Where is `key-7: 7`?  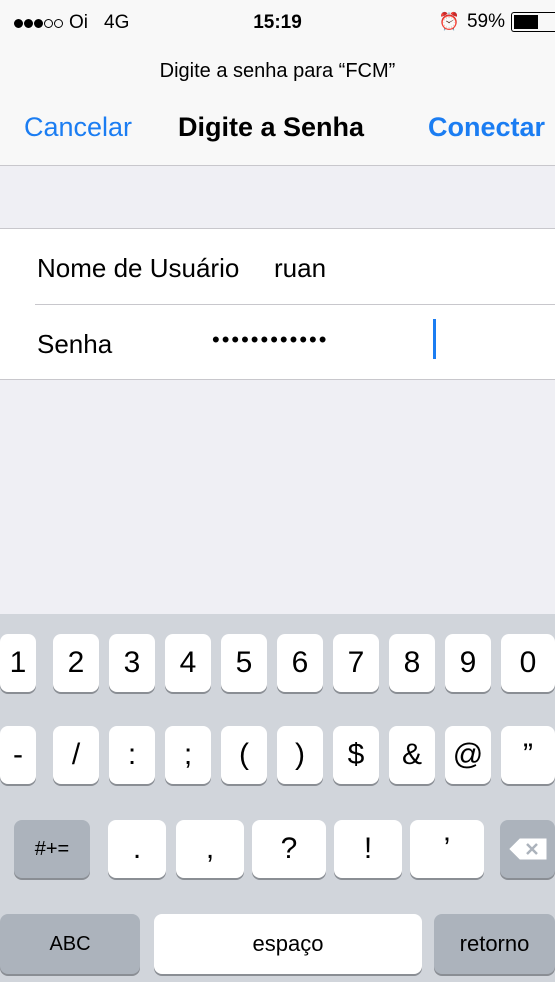
key-7: 7 is located at coordinates (356, 663).